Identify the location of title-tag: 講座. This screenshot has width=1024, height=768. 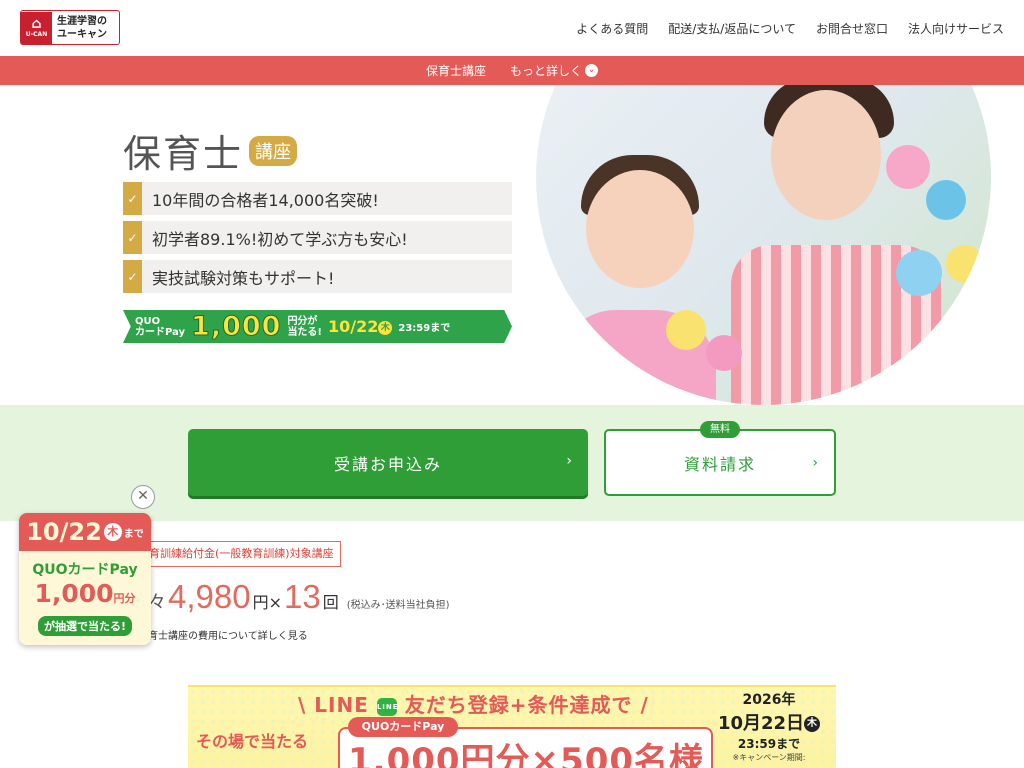
(273, 150).